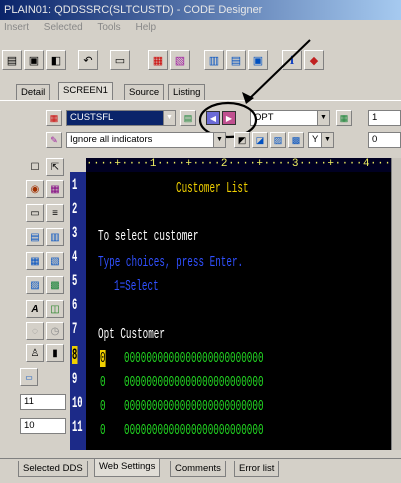 The height and width of the screenshot is (483, 401). What do you see at coordinates (75, 305) in the screenshot?
I see `line-number: 6` at bounding box center [75, 305].